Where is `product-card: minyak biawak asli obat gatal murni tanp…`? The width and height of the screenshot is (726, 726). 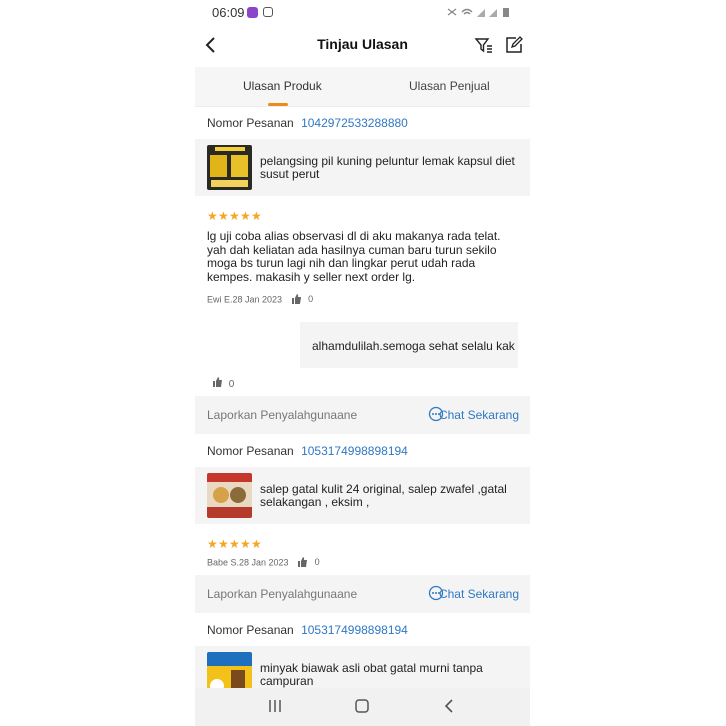
product-card: minyak biawak asli obat gatal murni tanp… is located at coordinates (362, 671).